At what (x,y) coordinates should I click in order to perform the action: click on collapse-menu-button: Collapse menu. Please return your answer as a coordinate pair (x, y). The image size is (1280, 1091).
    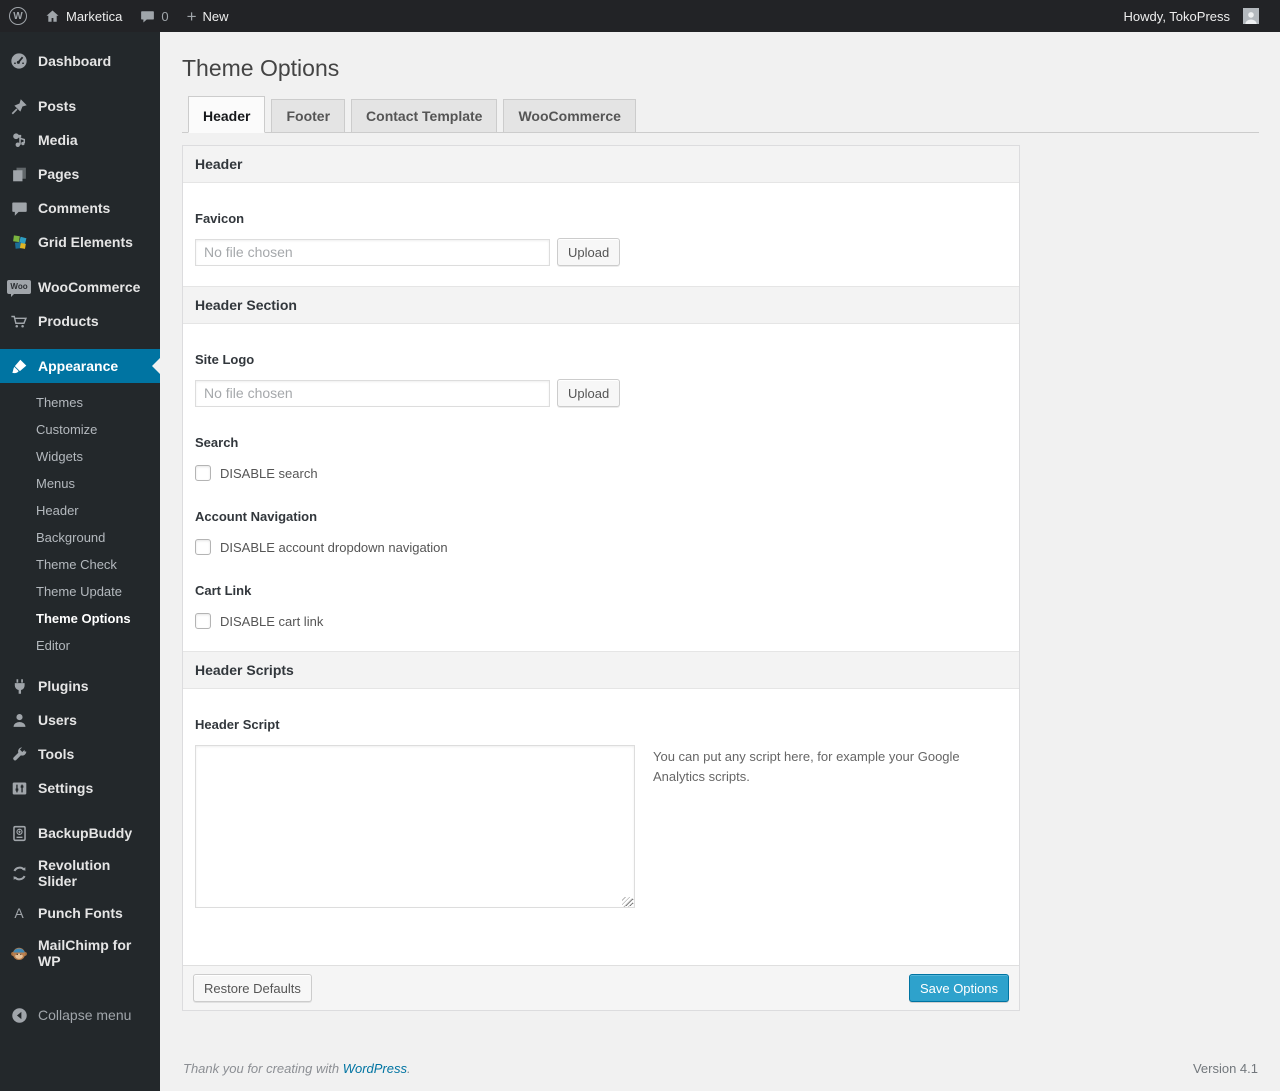
    Looking at the image, I should click on (80, 1015).